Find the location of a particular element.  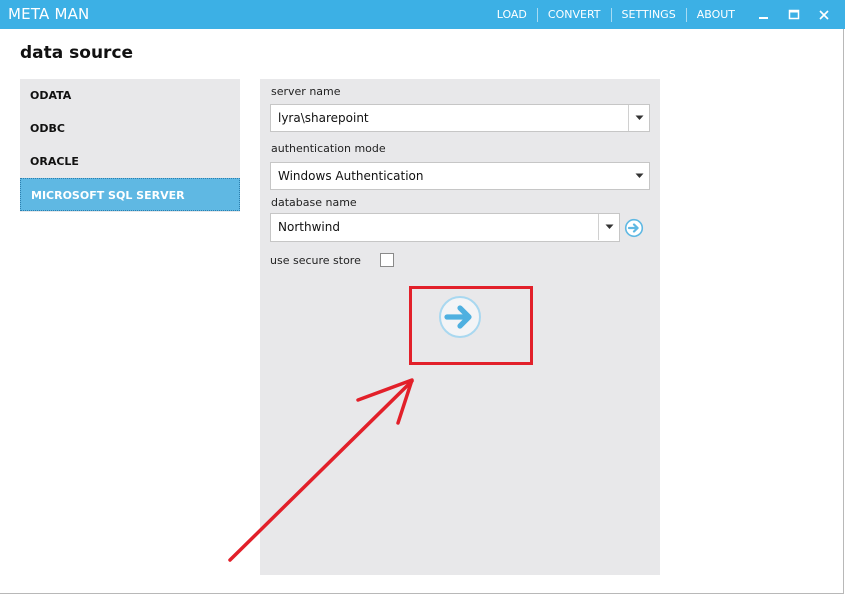

top-menu: LOAD CONVERT SETTINGS ABOUT is located at coordinates (616, 14).